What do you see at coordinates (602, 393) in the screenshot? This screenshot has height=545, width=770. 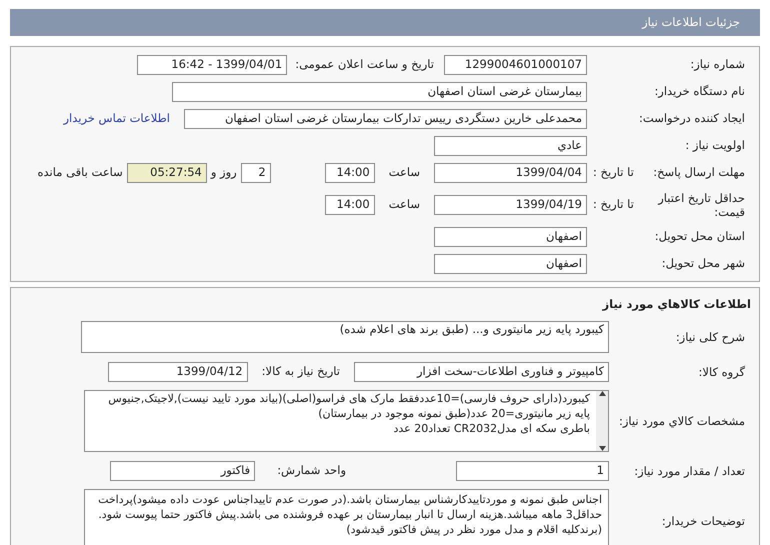 I see `scroll-up-icon` at bounding box center [602, 393].